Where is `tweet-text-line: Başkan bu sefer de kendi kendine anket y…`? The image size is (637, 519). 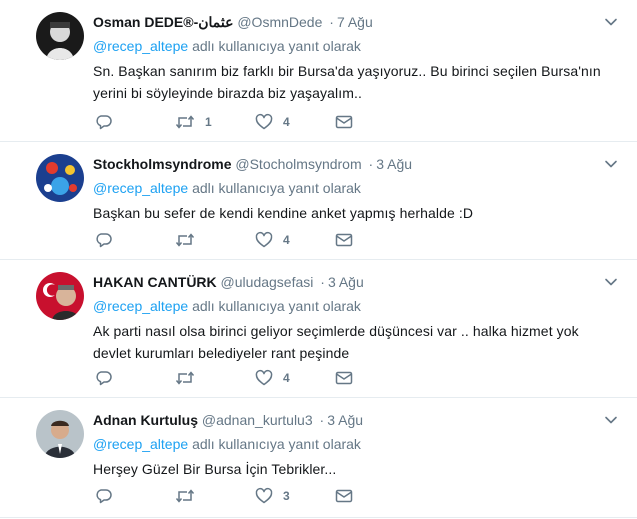
tweet-text-line: Başkan bu sefer de kendi kendine anket y… is located at coordinates (283, 213).